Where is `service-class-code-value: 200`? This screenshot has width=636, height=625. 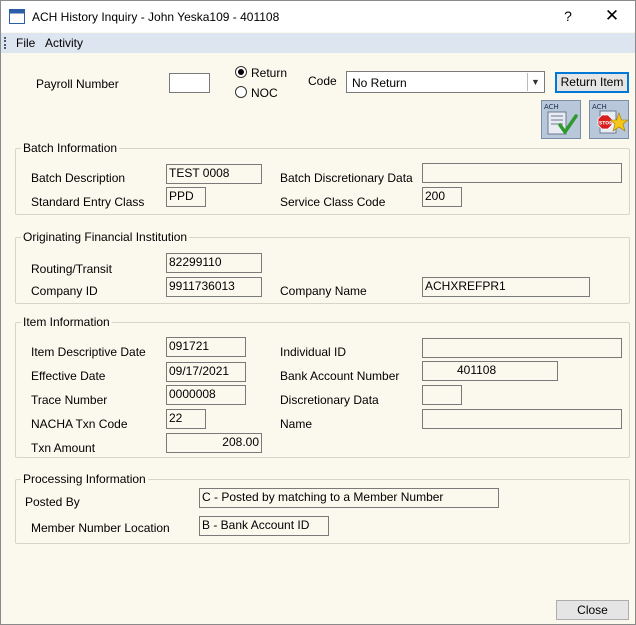 service-class-code-value: 200 is located at coordinates (442, 197).